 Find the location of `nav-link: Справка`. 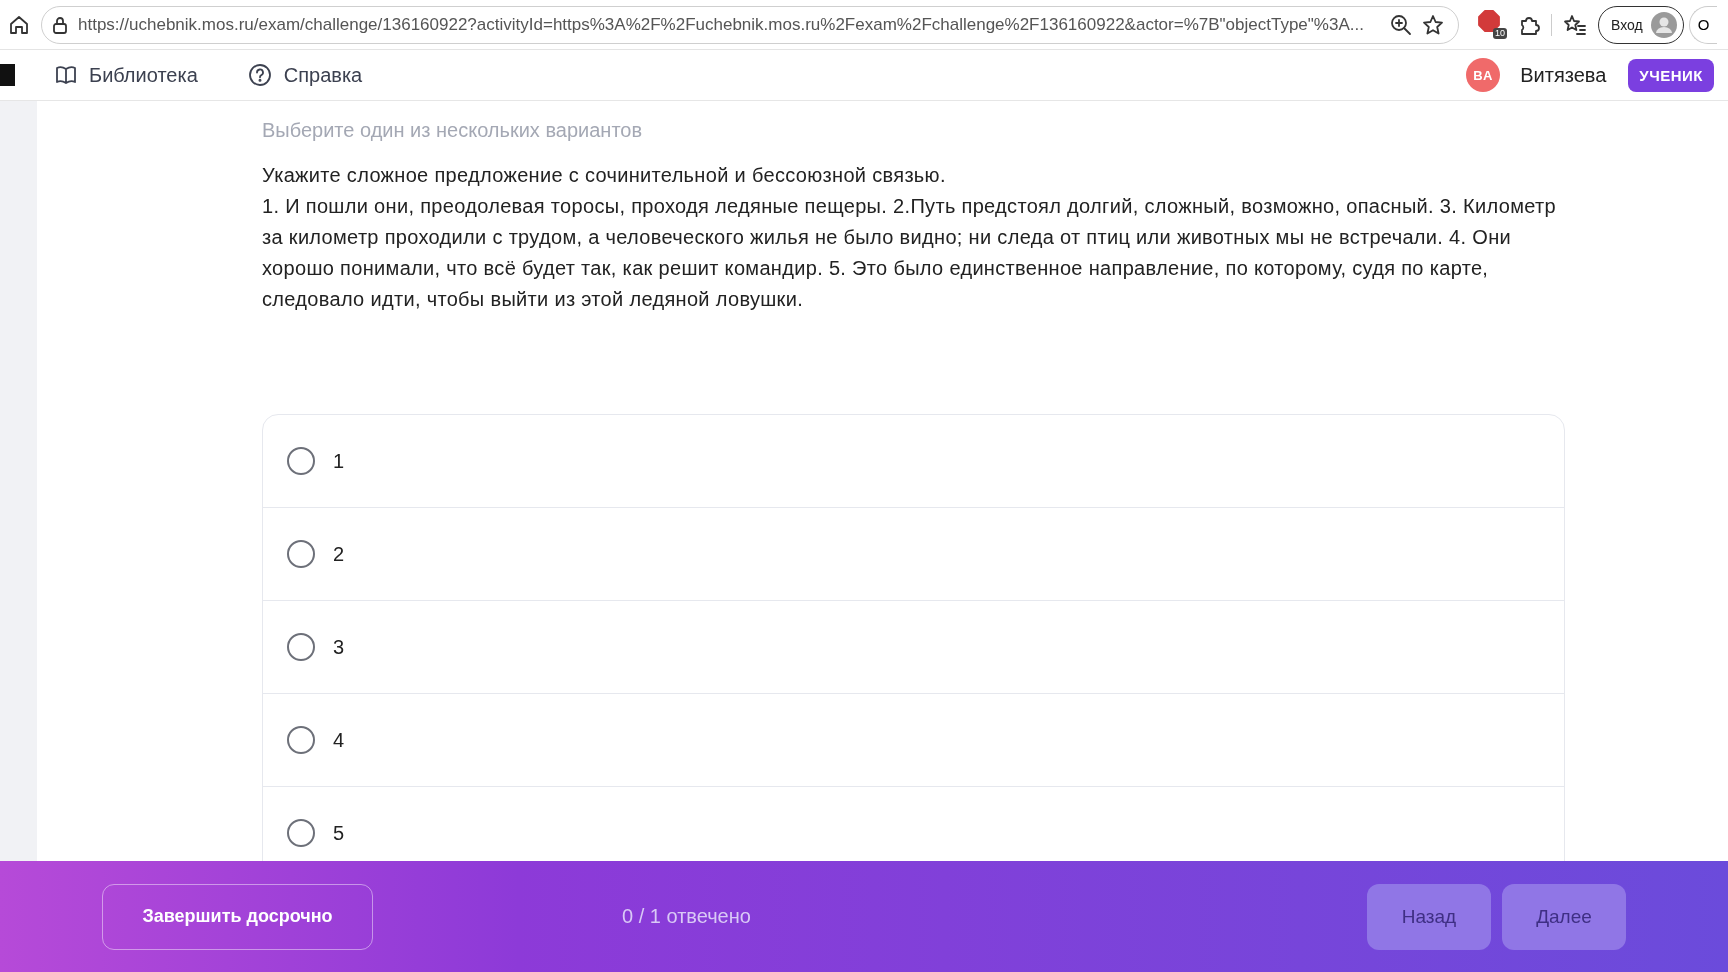

nav-link: Справка is located at coordinates (305, 75).